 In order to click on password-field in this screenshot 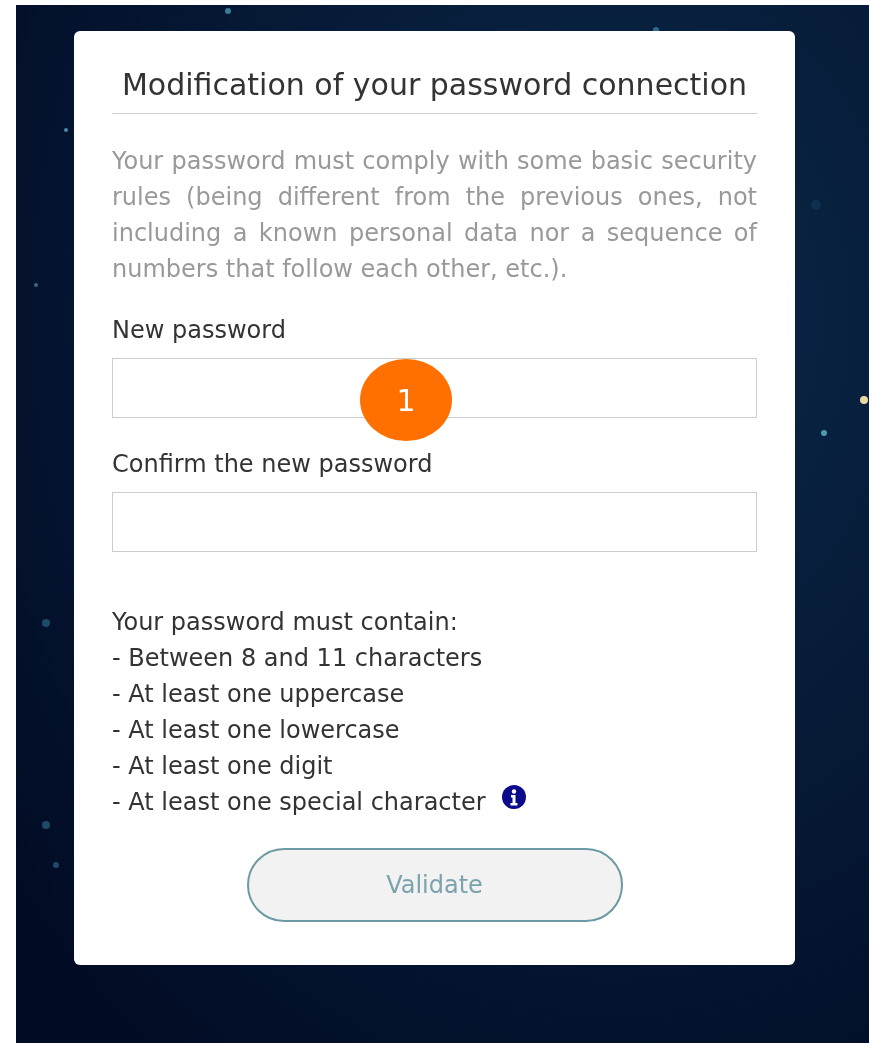, I will do `click(434, 522)`.